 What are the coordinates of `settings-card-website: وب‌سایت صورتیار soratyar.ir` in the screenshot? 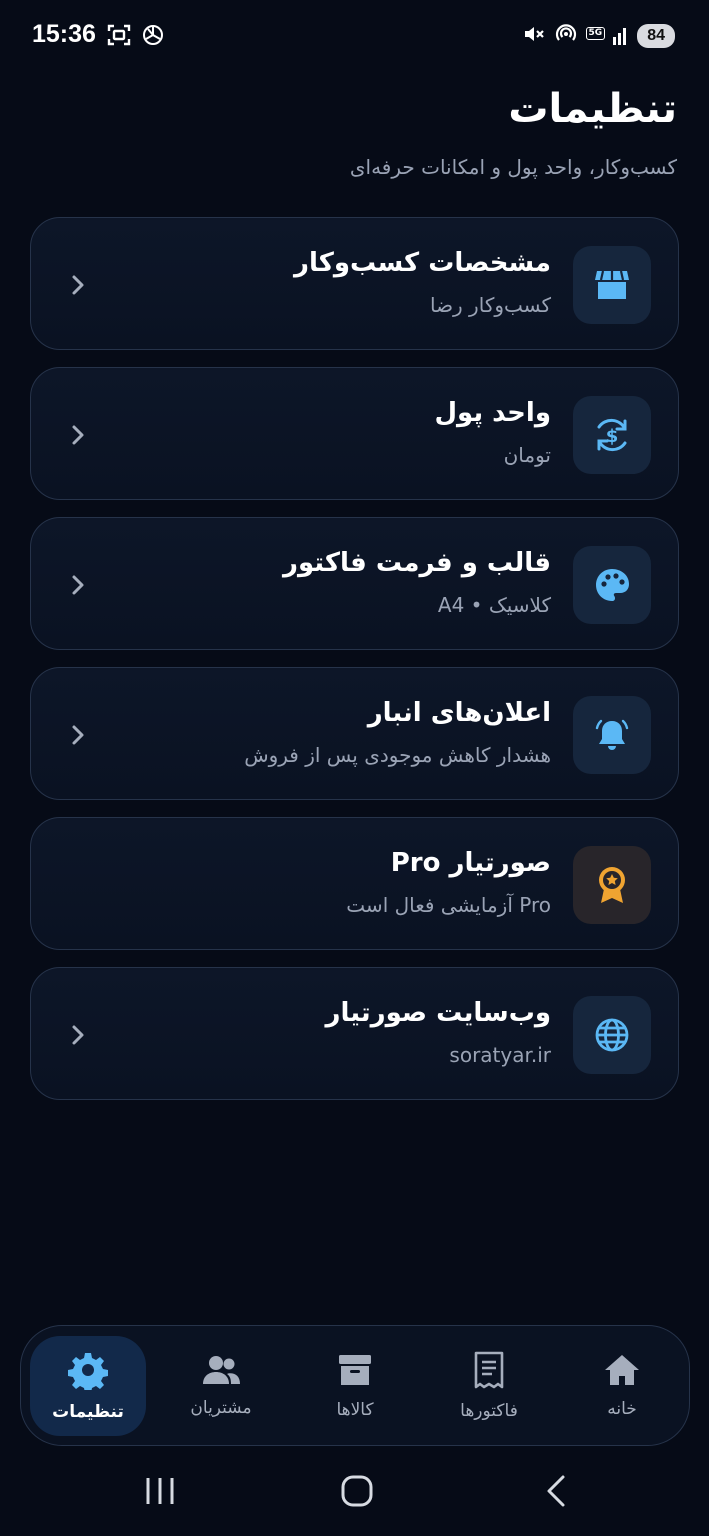 It's located at (354, 1033).